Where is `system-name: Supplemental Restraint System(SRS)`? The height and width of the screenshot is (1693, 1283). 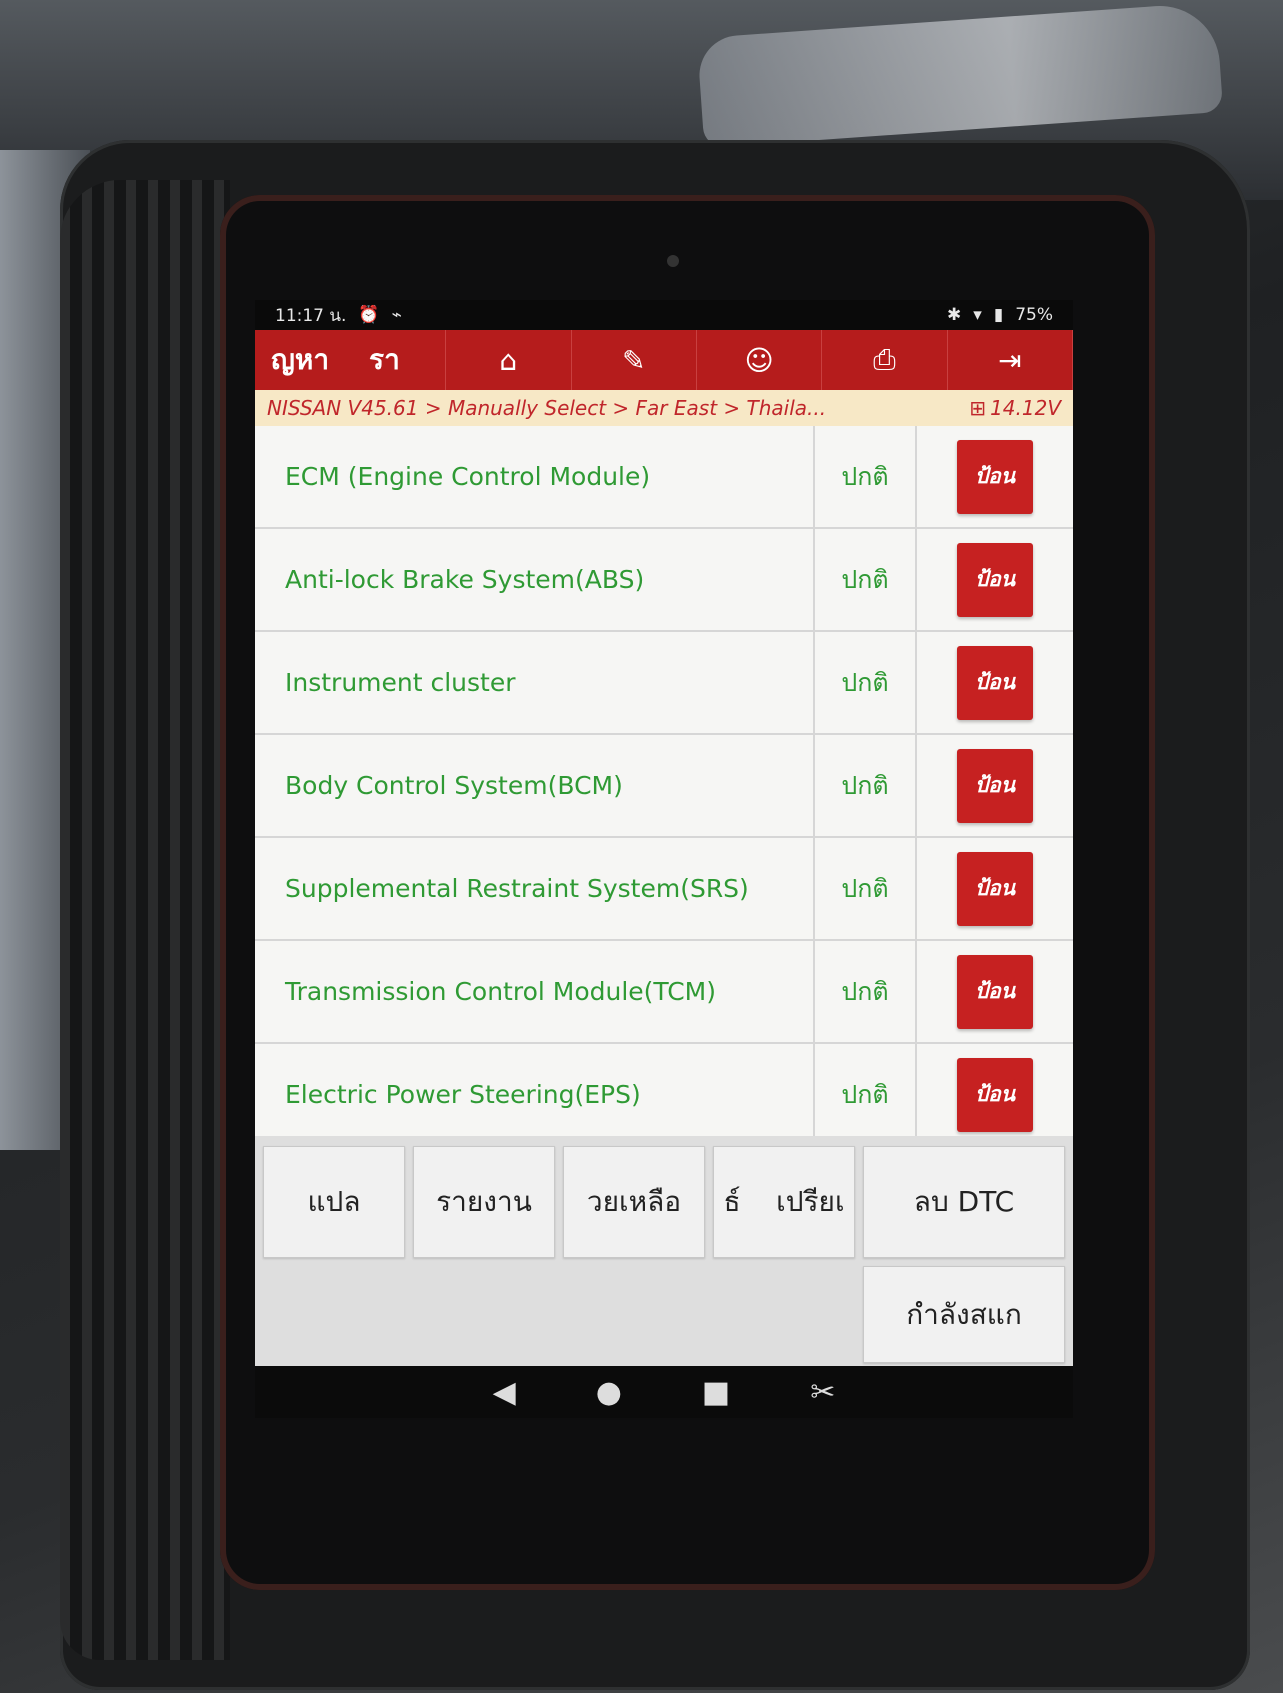 system-name: Supplemental Restraint System(SRS) is located at coordinates (535, 888).